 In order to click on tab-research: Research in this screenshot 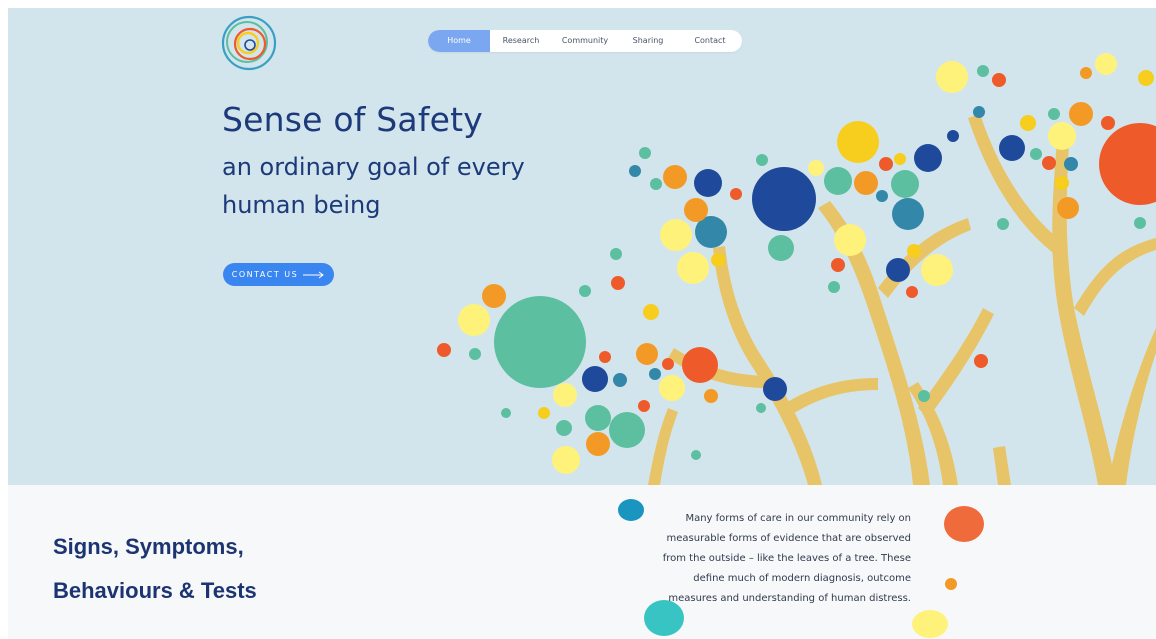, I will do `click(521, 41)`.